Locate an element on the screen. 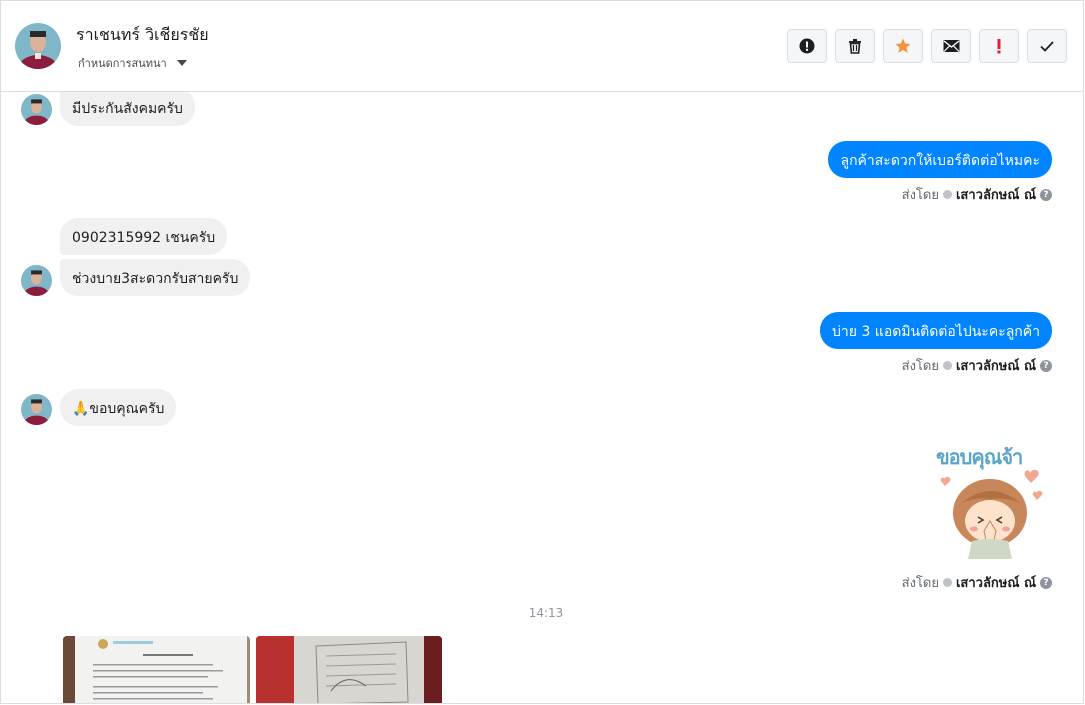 This screenshot has height=705, width=1085. incoming-message: มีประกันสังคมครับ is located at coordinates (127, 109).